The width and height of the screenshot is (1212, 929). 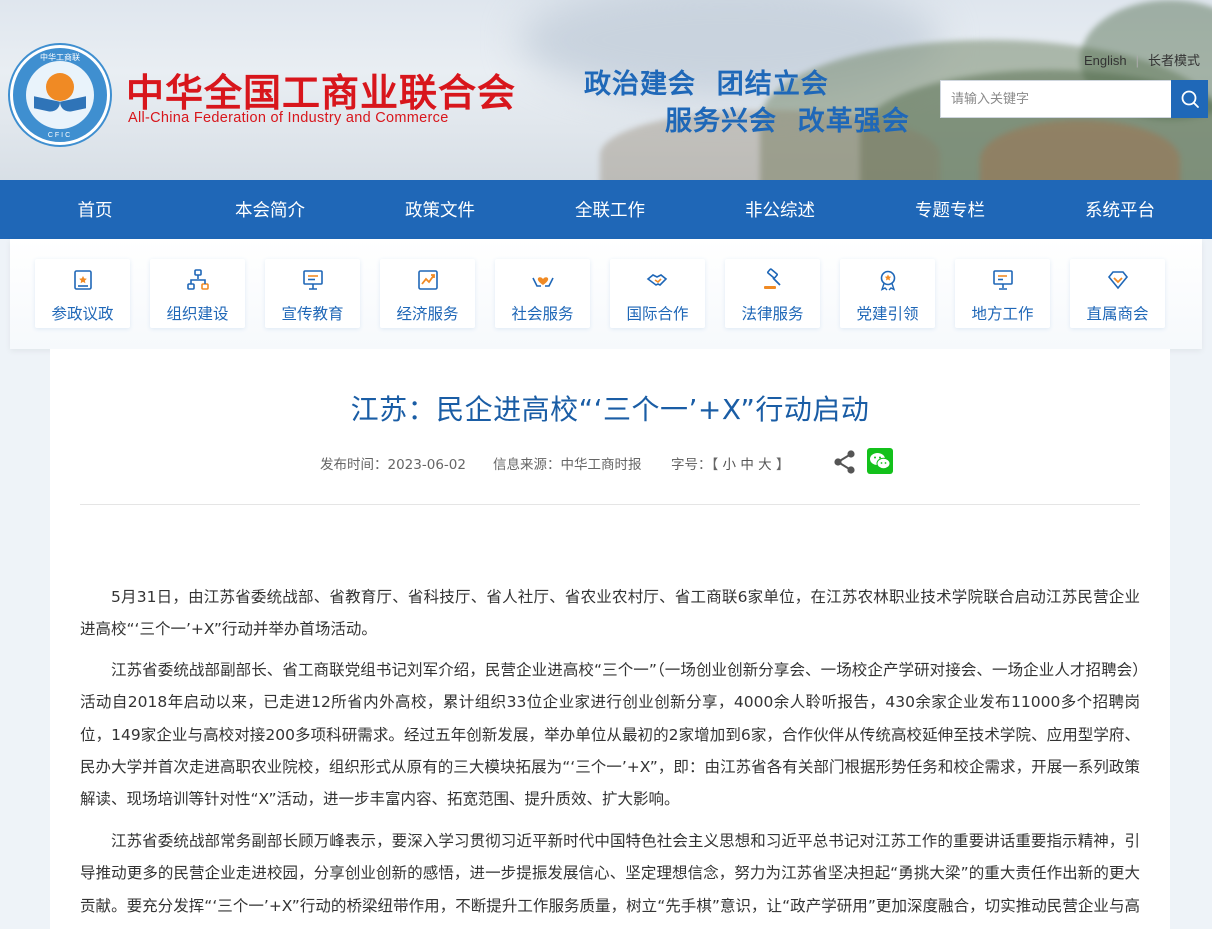 I want to click on font-size-large: 大, so click(x=765, y=465).